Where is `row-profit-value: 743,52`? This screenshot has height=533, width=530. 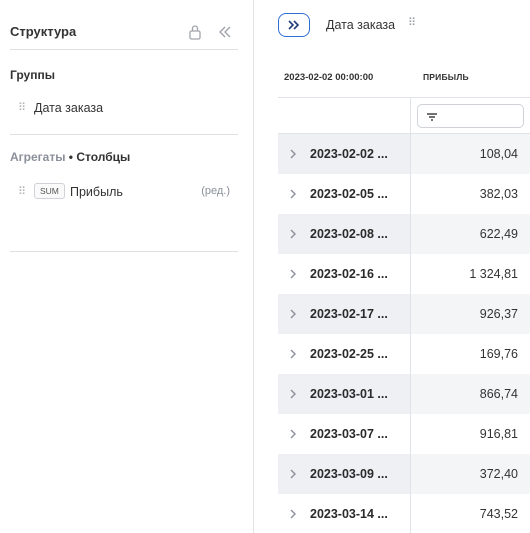 row-profit-value: 743,52 is located at coordinates (498, 514).